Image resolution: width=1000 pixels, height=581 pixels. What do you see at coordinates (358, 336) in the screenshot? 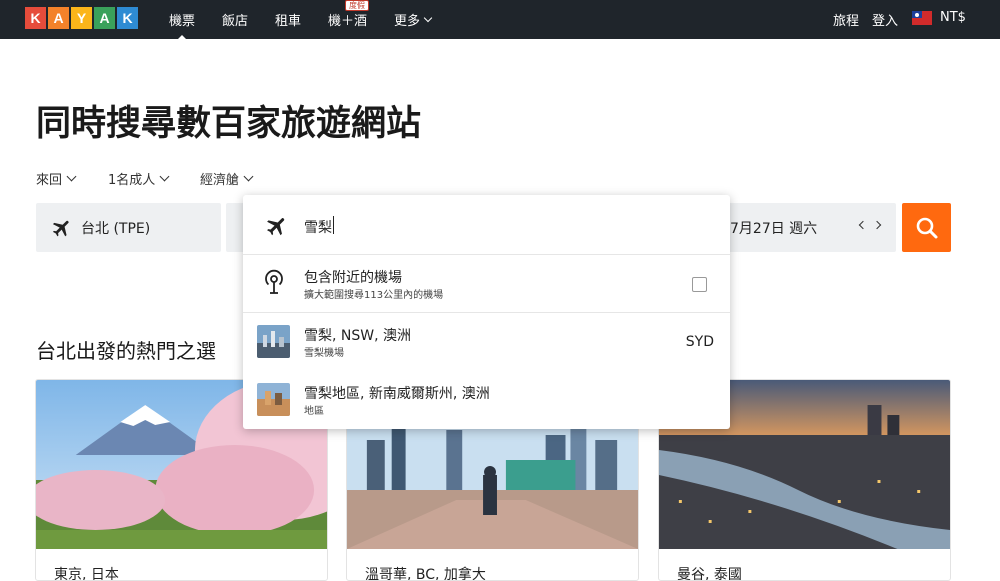
I see `result-title: 雪梨, NSW, 澳洲` at bounding box center [358, 336].